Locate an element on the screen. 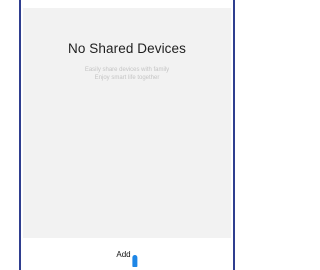 This screenshot has height=270, width=320. touch-pointer-icon is located at coordinates (135, 261).